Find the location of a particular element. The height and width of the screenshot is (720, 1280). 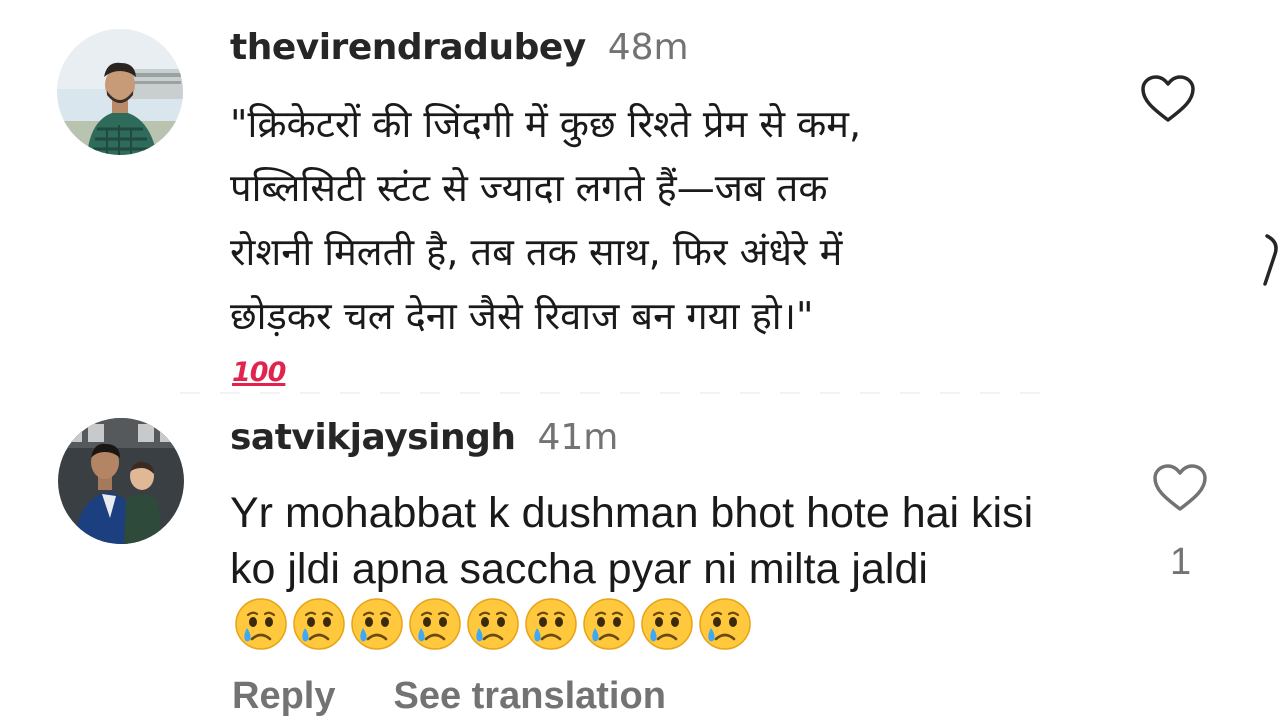

hundred-points-emoji: 100 is located at coordinates (259, 372).